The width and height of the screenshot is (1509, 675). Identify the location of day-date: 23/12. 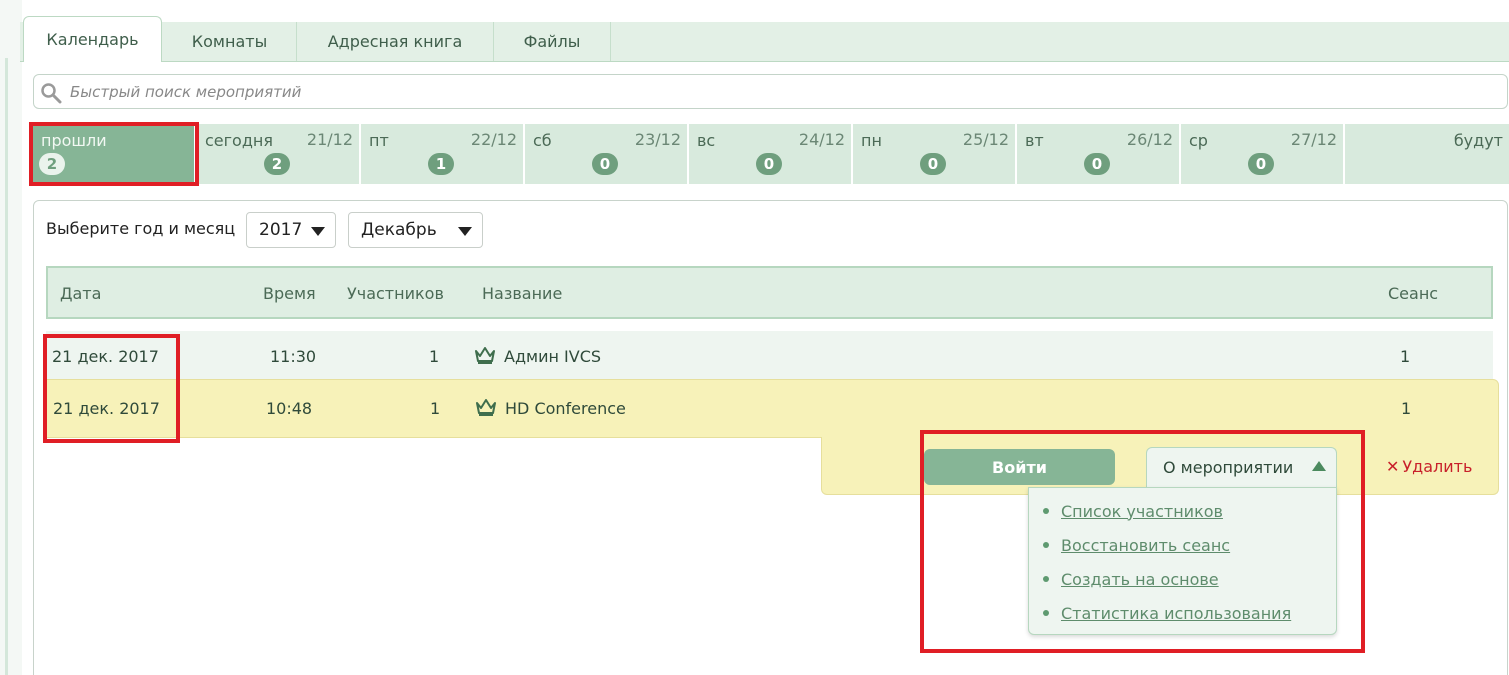
(657, 139).